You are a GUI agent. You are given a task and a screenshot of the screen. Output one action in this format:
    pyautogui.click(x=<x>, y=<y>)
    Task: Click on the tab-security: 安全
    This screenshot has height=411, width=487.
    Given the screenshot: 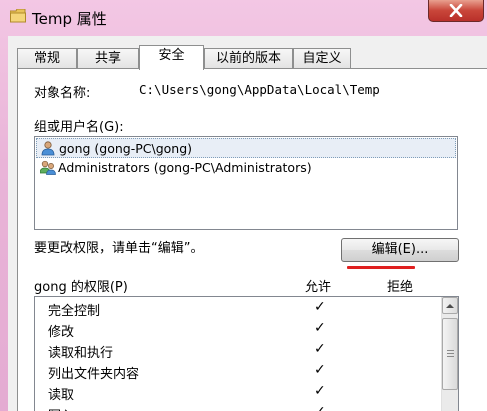 What is the action you would take?
    pyautogui.click(x=171, y=57)
    